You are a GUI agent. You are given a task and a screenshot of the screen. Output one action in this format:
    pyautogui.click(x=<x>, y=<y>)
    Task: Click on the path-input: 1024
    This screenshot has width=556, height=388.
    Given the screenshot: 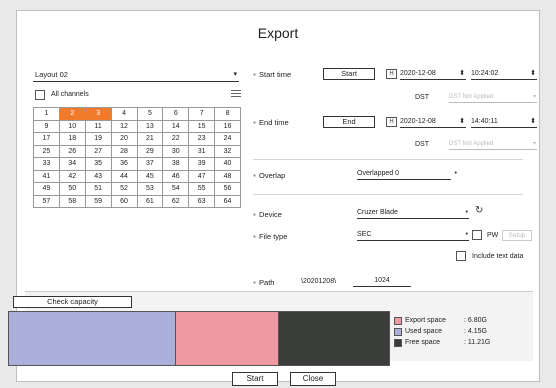 What is the action you would take?
    pyautogui.click(x=382, y=281)
    